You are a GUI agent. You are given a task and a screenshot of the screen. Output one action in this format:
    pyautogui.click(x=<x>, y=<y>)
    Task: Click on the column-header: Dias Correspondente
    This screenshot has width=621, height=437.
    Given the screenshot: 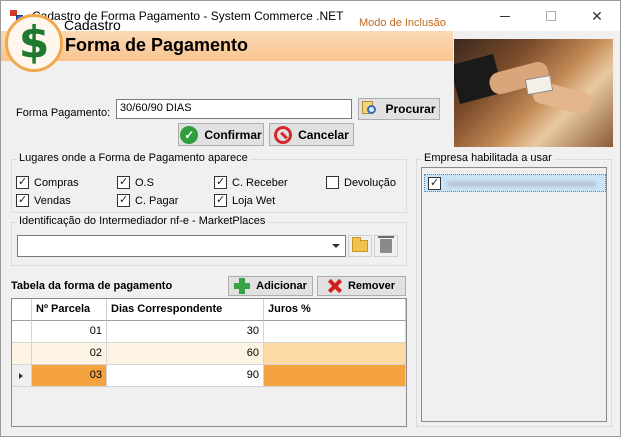 What is the action you would take?
    pyautogui.click(x=185, y=310)
    